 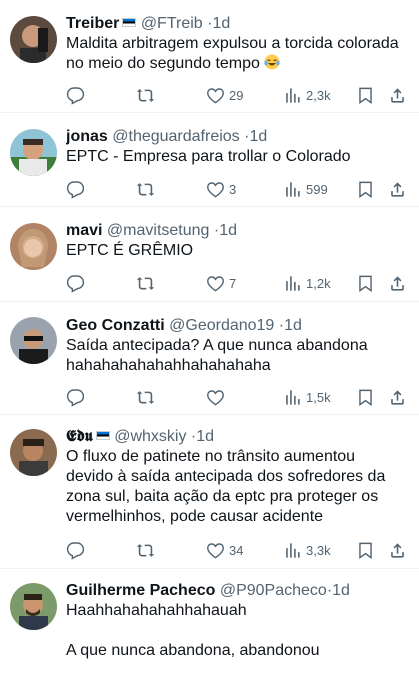 I want to click on tweet-line: no meio do segundo tempo, so click(x=163, y=63).